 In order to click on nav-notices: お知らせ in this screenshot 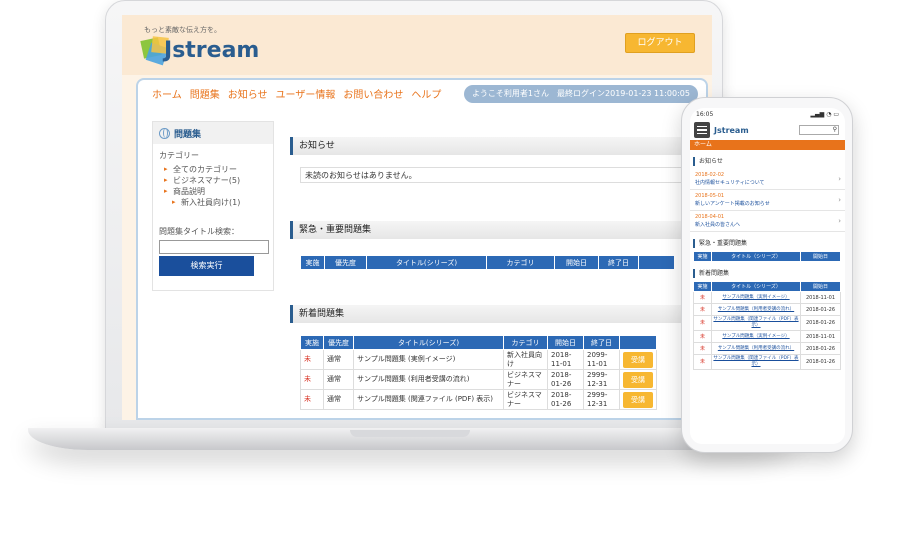, I will do `click(248, 93)`.